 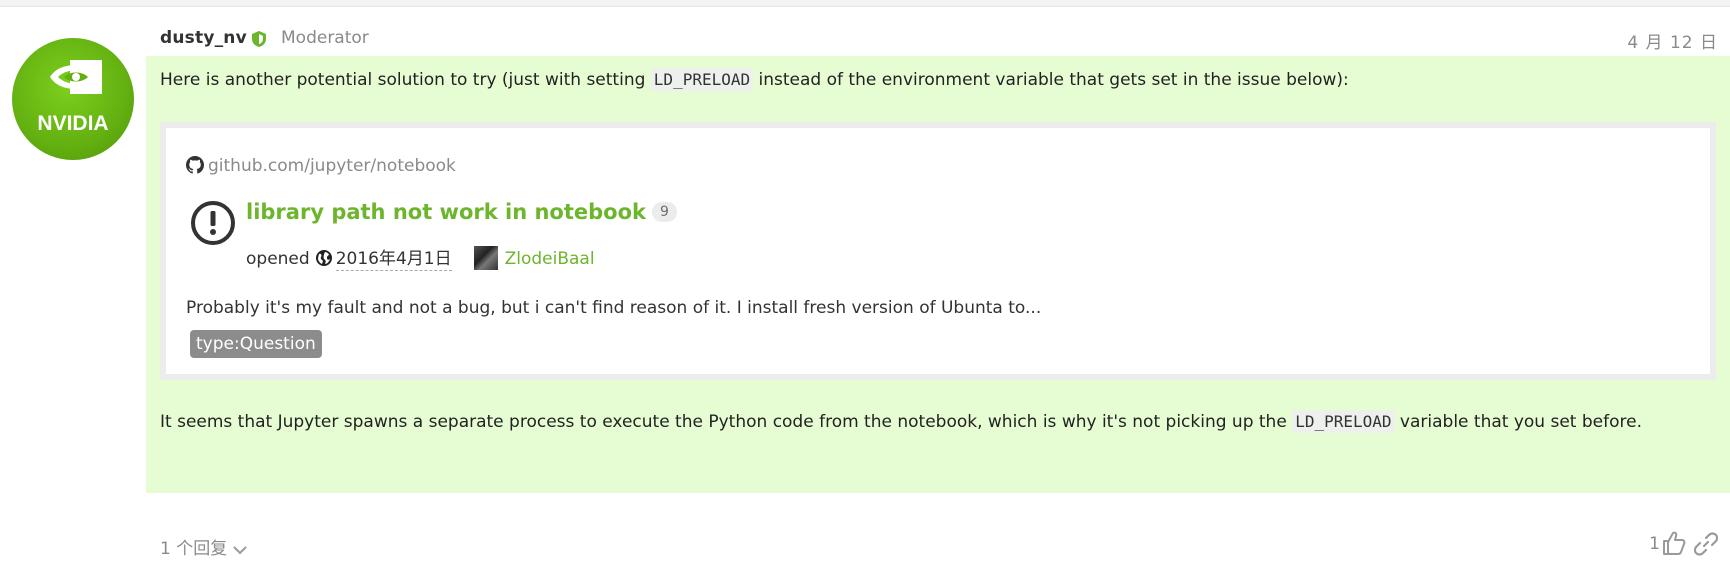 I want to click on issue-label-badge: type:Question, so click(x=256, y=344).